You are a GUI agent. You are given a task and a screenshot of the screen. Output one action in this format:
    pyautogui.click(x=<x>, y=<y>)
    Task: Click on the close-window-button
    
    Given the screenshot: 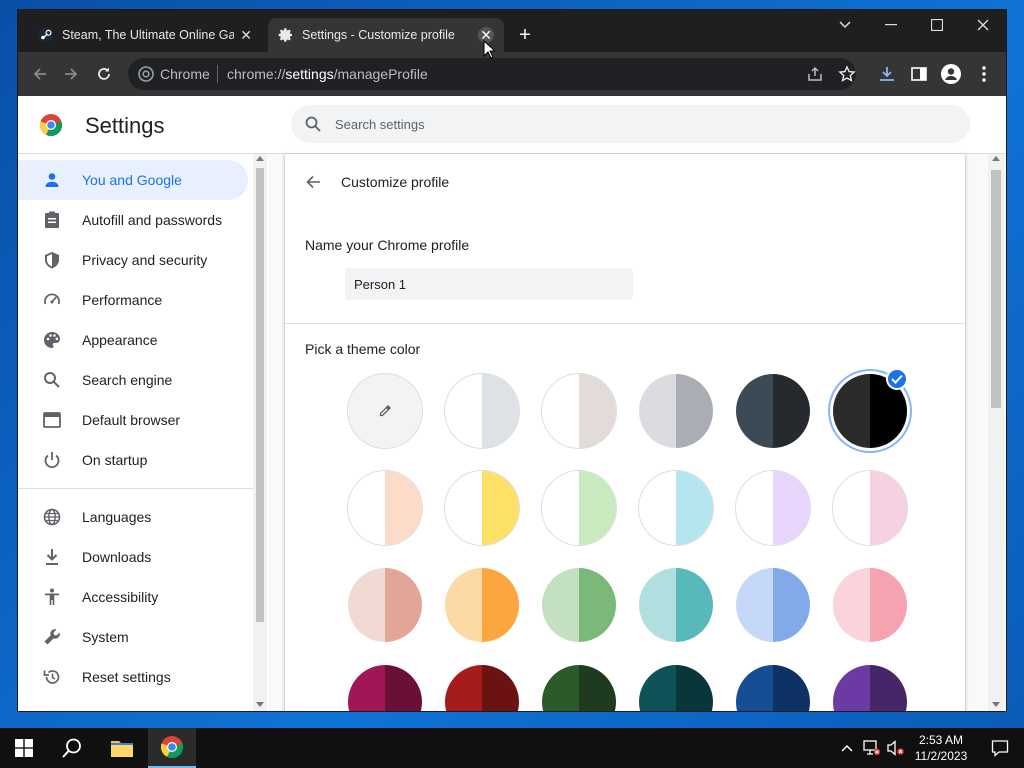 What is the action you would take?
    pyautogui.click(x=983, y=25)
    